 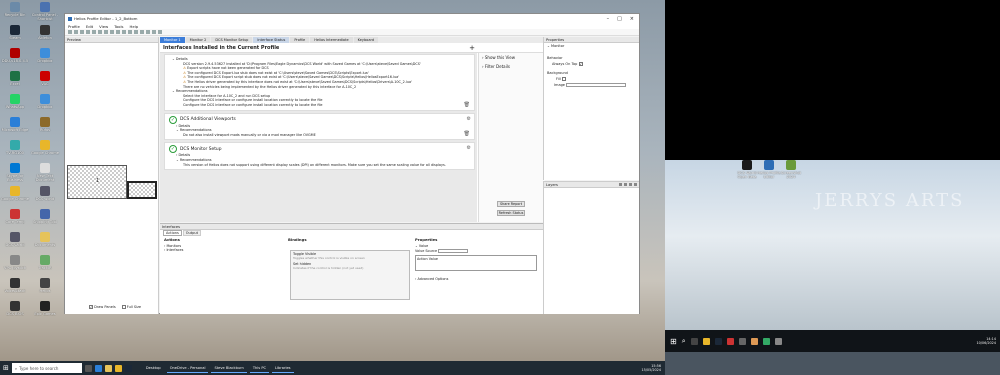 I want to click on taskbar-app-libraries: Libraries, so click(x=283, y=368).